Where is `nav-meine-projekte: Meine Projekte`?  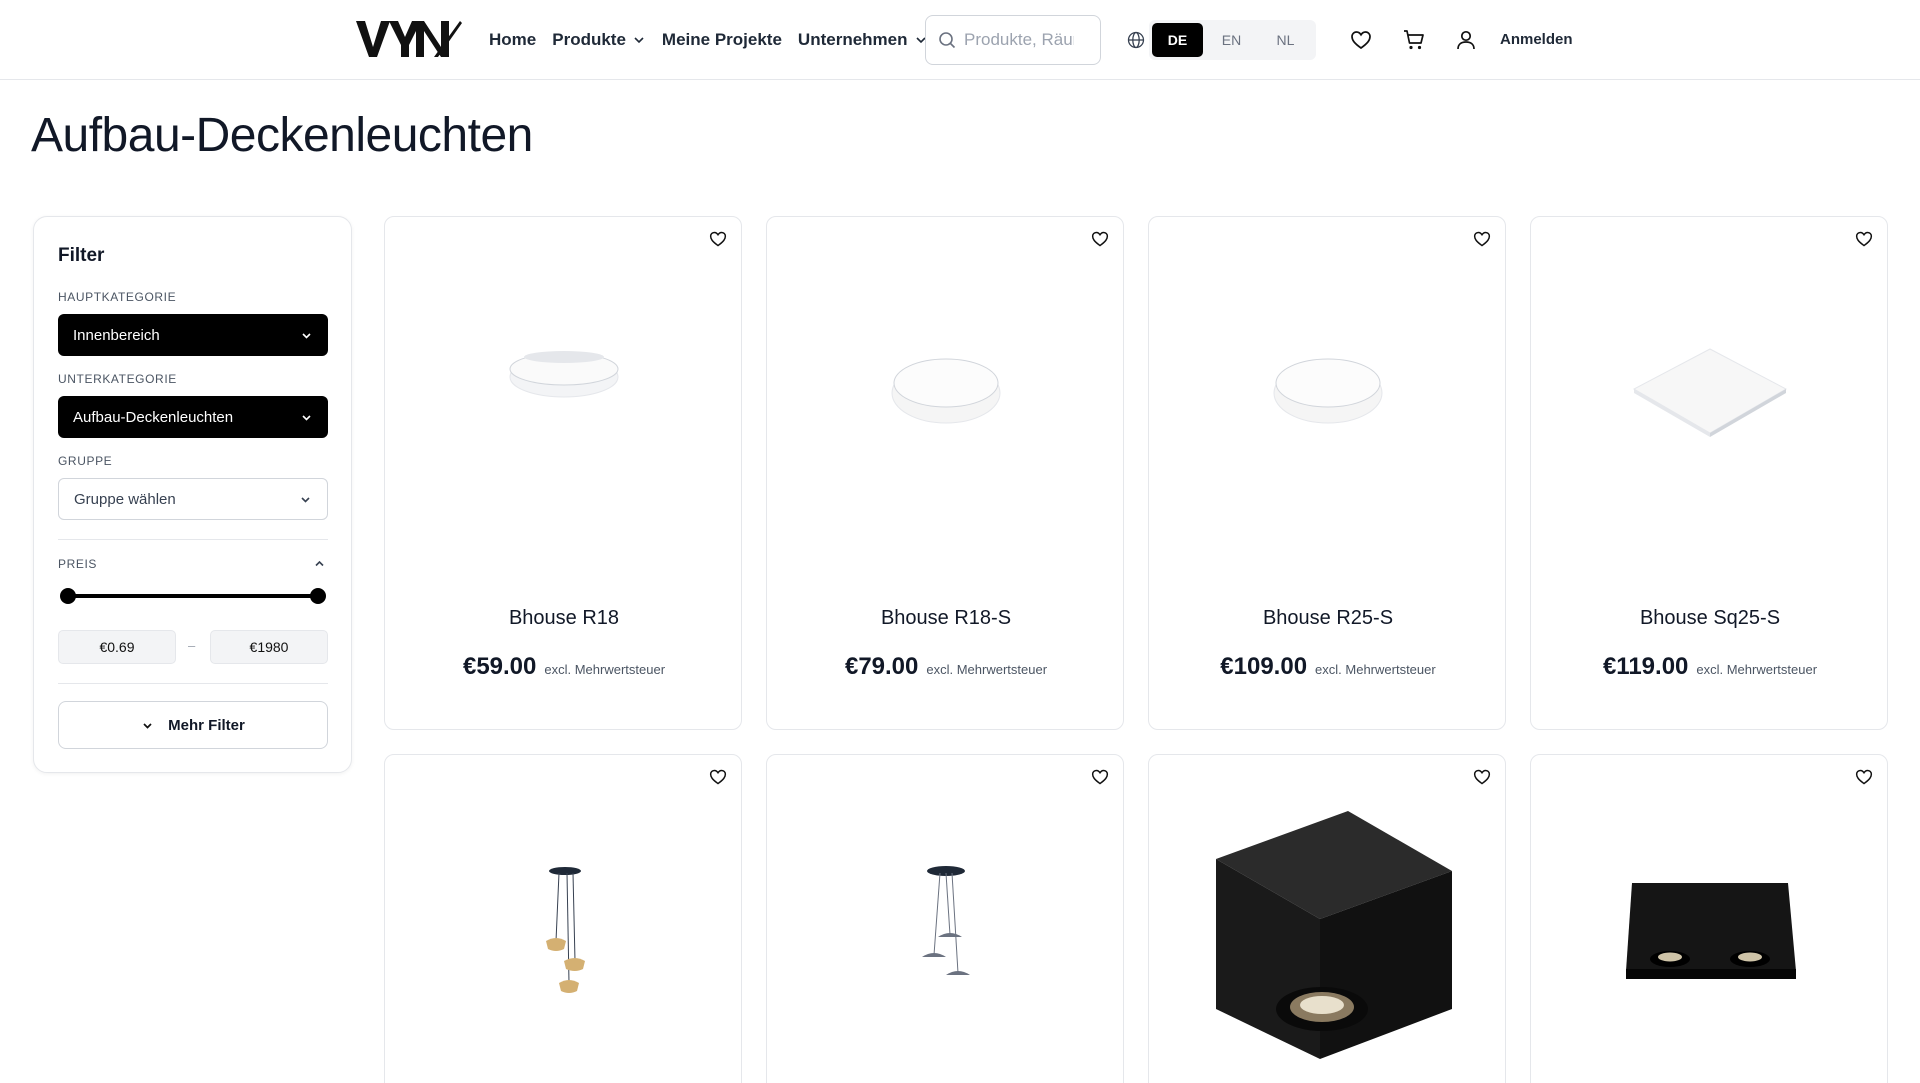 nav-meine-projekte: Meine Projekte is located at coordinates (722, 40).